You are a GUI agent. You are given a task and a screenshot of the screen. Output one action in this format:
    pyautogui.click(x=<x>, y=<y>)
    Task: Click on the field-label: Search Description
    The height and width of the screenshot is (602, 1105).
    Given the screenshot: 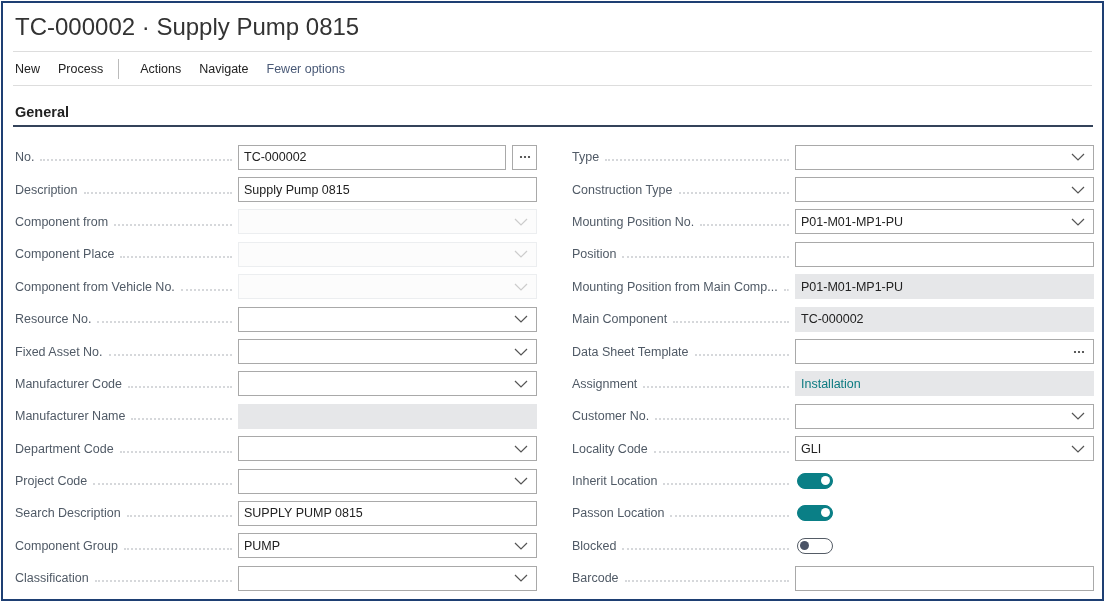 What is the action you would take?
    pyautogui.click(x=68, y=513)
    